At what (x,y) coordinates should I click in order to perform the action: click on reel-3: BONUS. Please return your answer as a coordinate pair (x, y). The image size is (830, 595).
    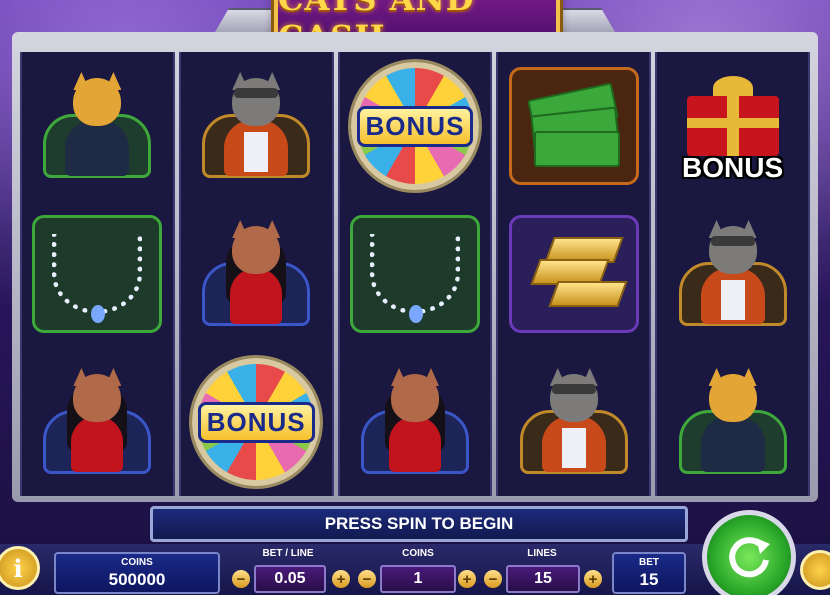
    Looking at the image, I should click on (415, 274).